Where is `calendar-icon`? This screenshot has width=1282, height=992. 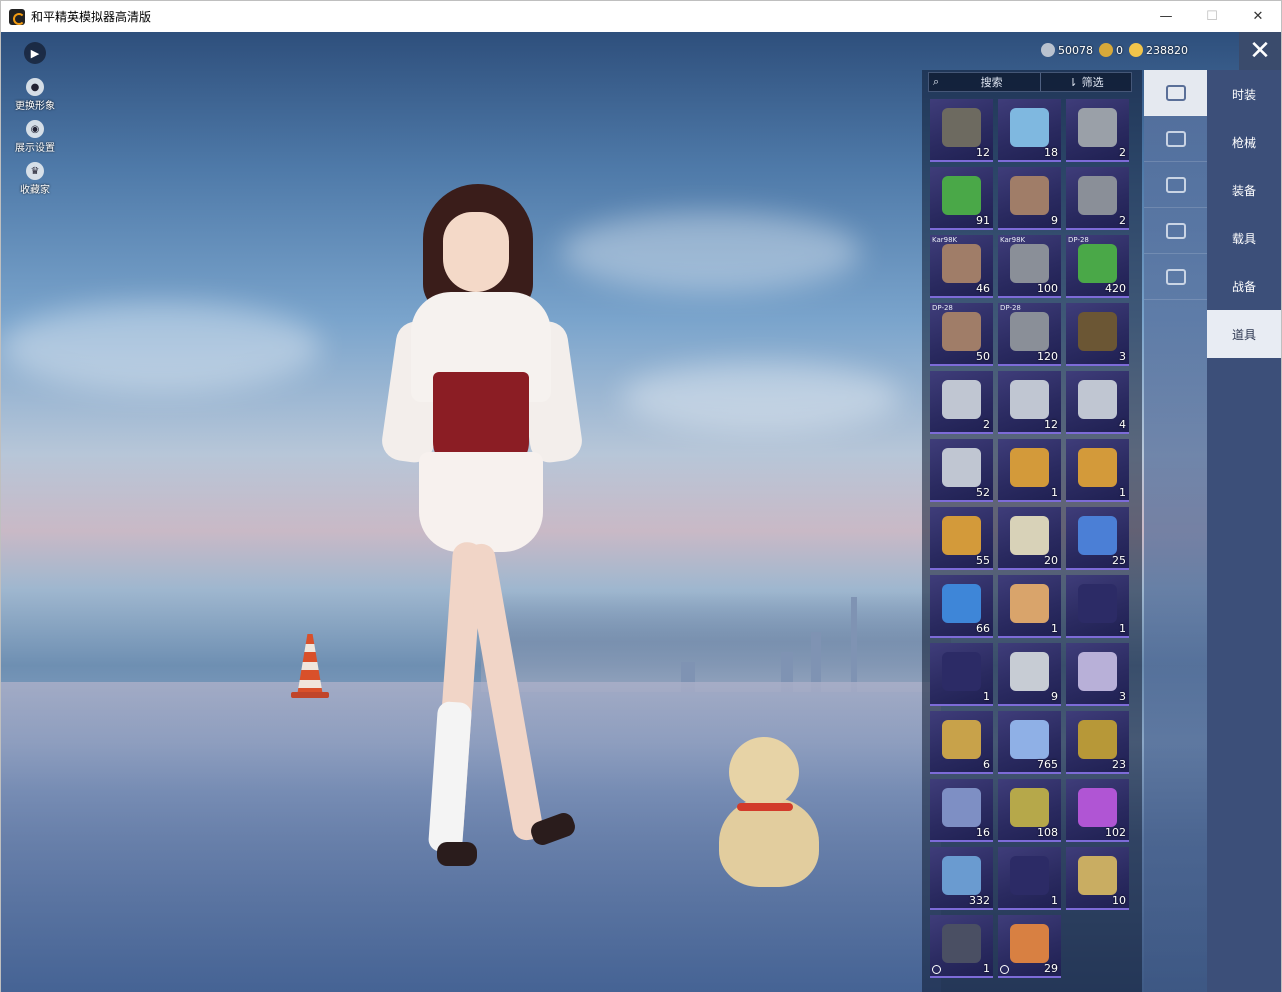 calendar-icon is located at coordinates (1175, 138).